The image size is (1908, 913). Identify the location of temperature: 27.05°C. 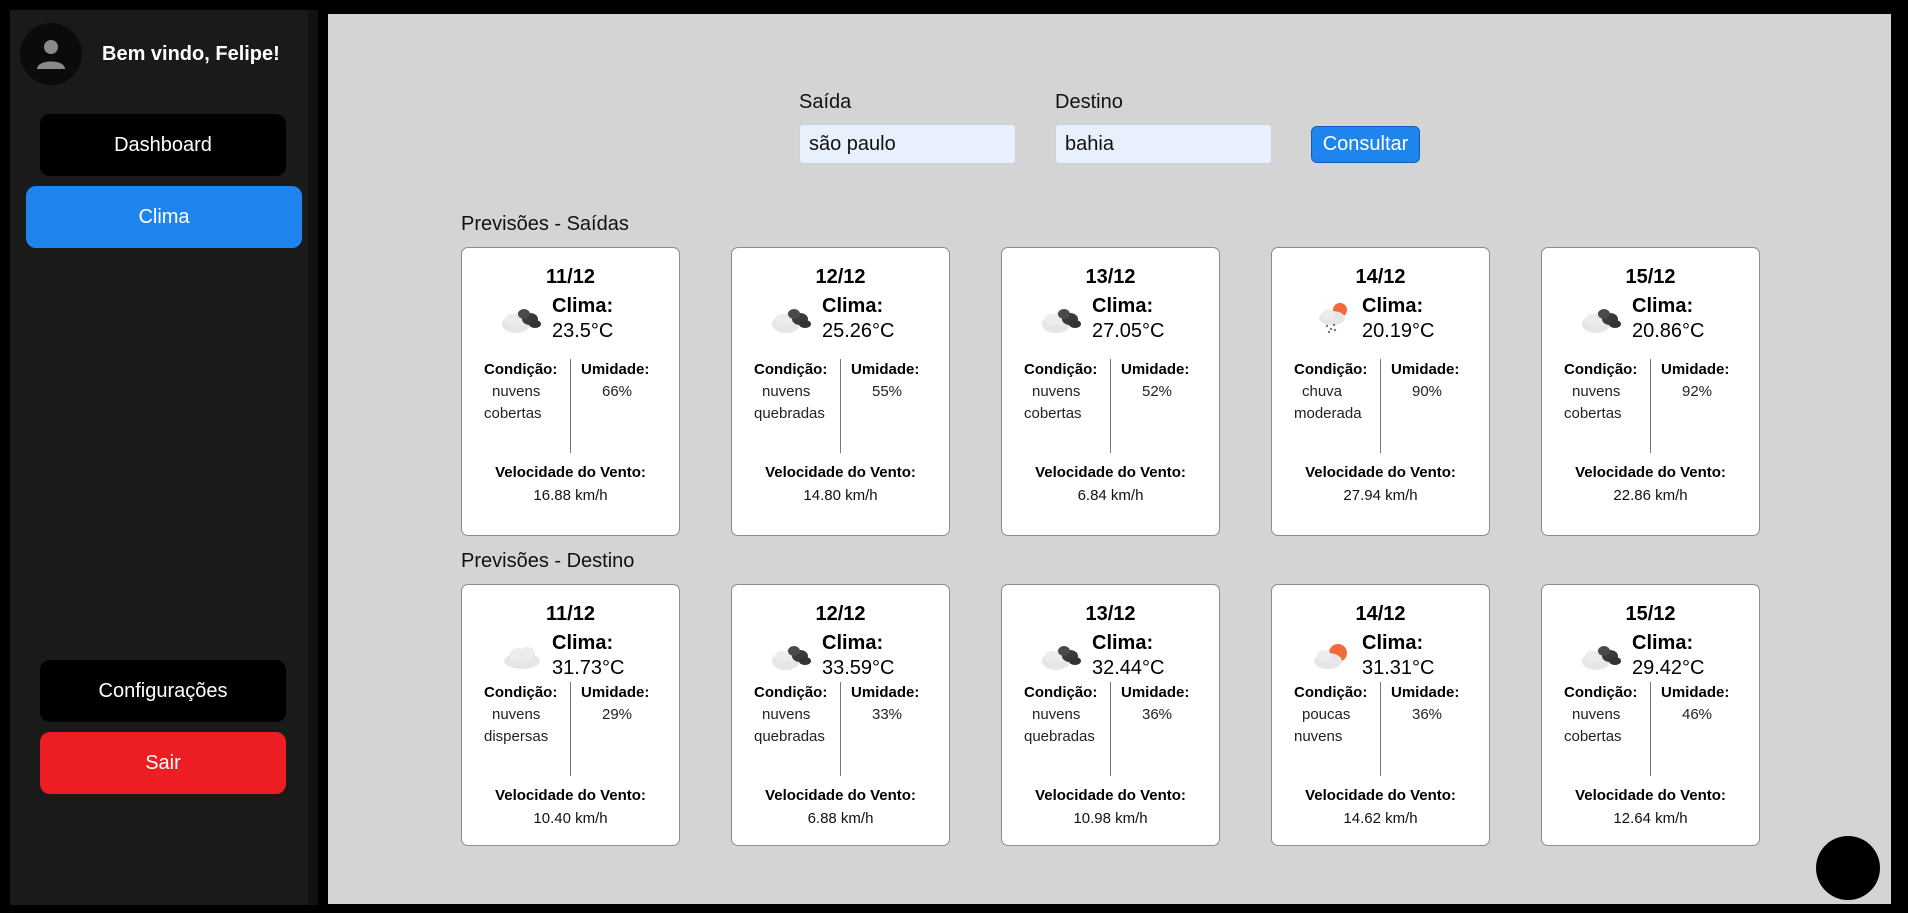
(1128, 331).